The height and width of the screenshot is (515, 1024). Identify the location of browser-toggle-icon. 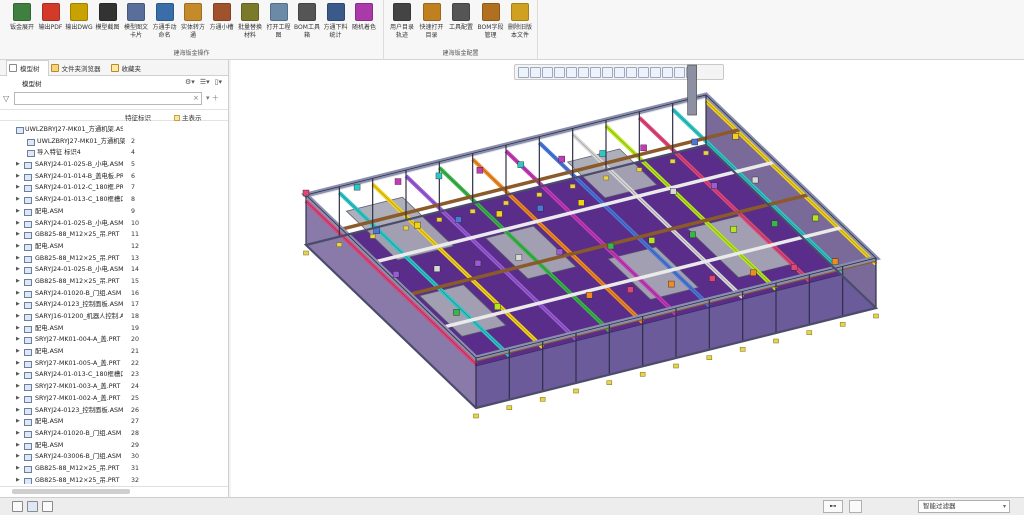
(32, 506).